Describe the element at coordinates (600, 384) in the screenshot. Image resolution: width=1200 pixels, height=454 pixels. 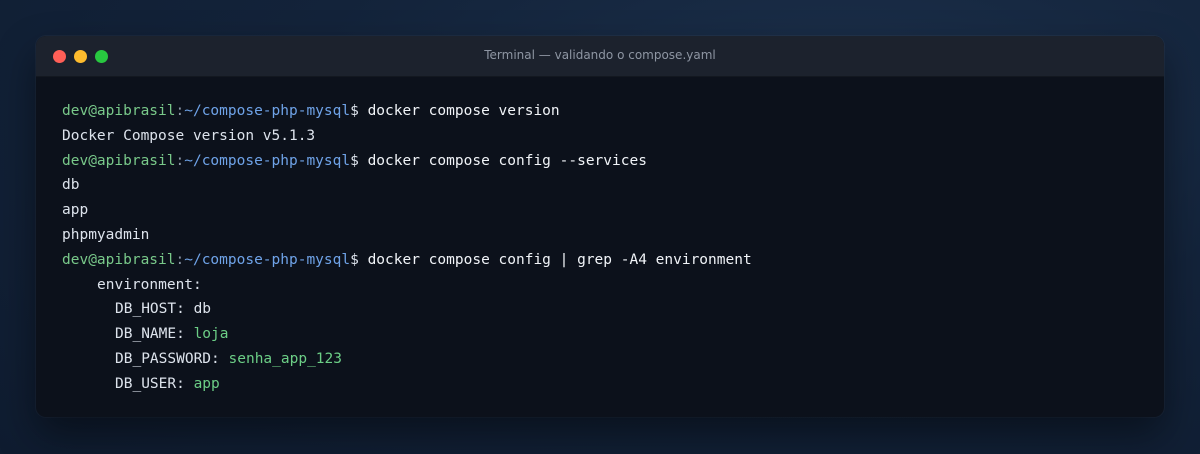
I see `env-entry: DB_USER: app` at that location.